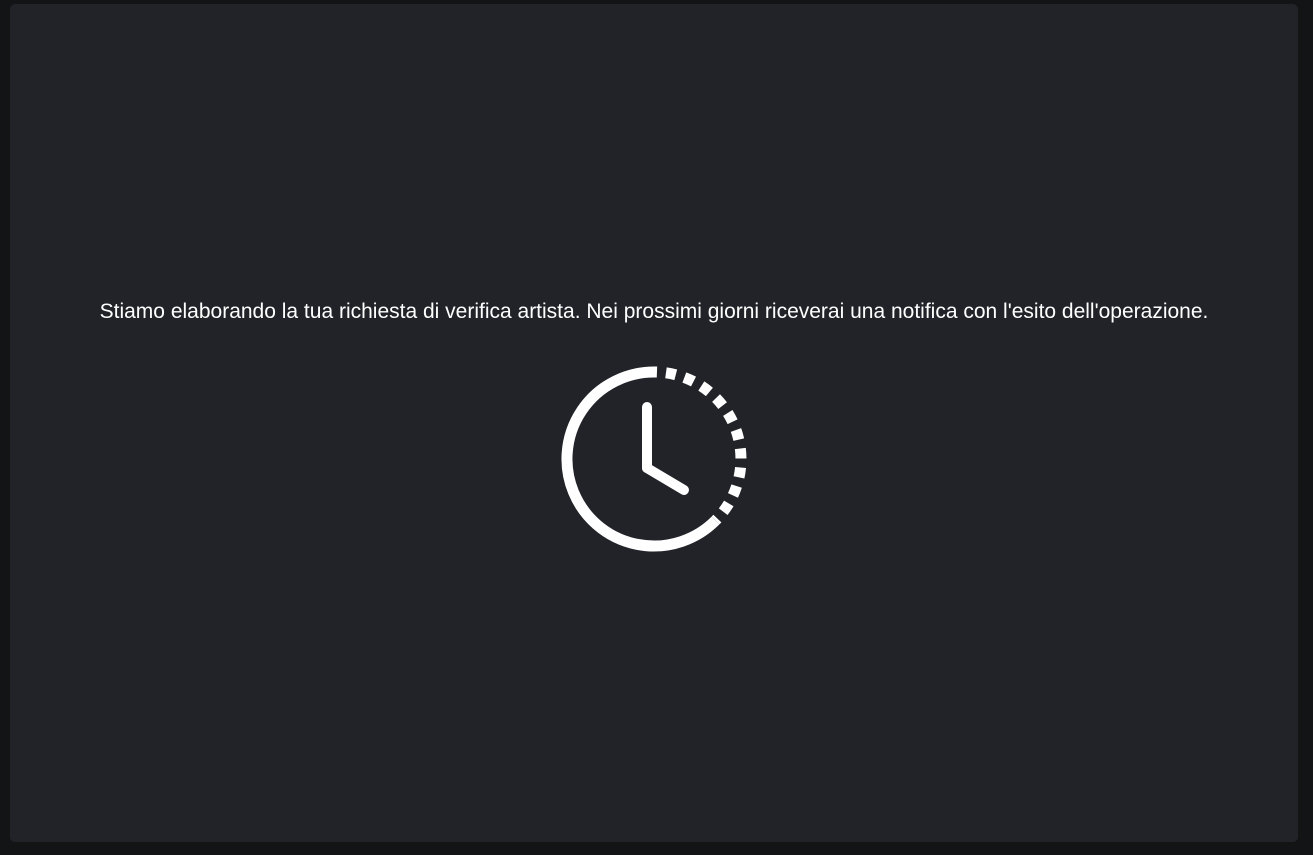 This screenshot has width=1313, height=855. I want to click on clock-minute-hand, so click(665, 479).